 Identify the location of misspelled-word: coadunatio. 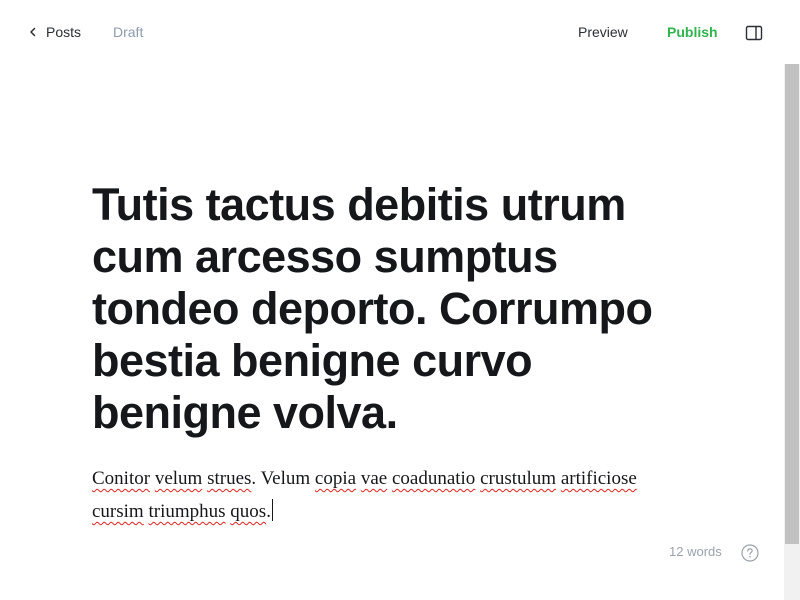
(433, 478).